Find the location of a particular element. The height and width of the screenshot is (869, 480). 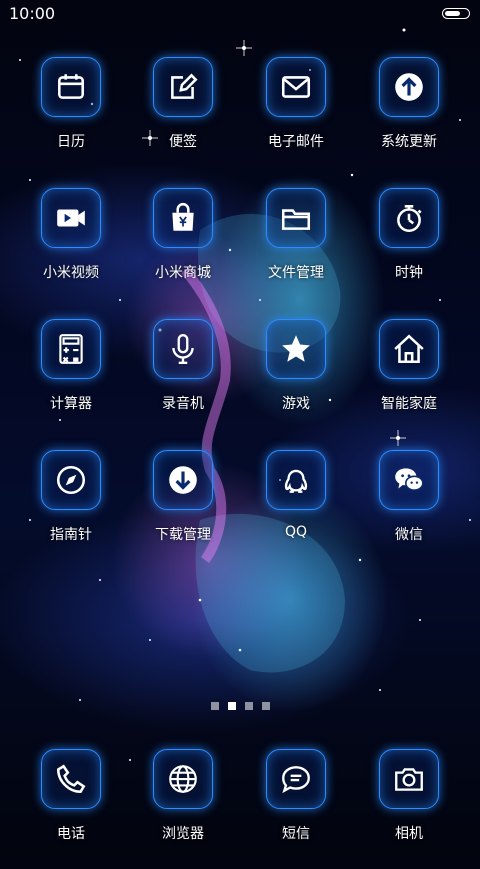

wechat-icon is located at coordinates (409, 480).